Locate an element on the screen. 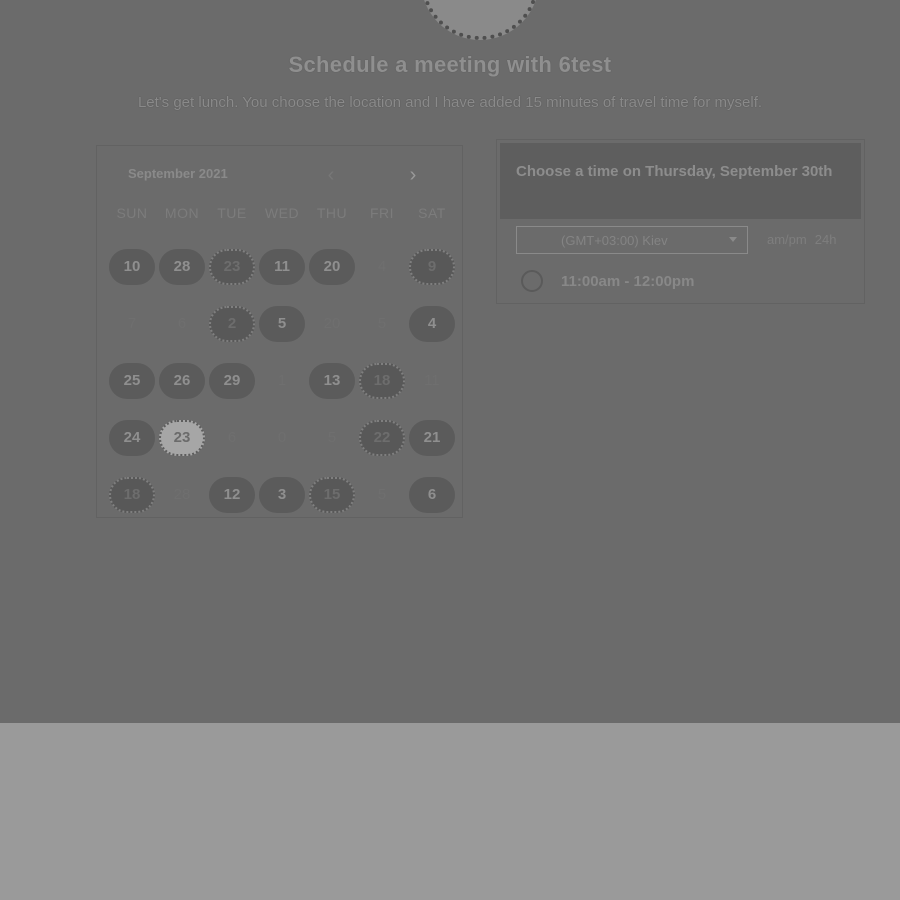 The width and height of the screenshot is (900, 900). selected-day-cell: 23 is located at coordinates (182, 437).